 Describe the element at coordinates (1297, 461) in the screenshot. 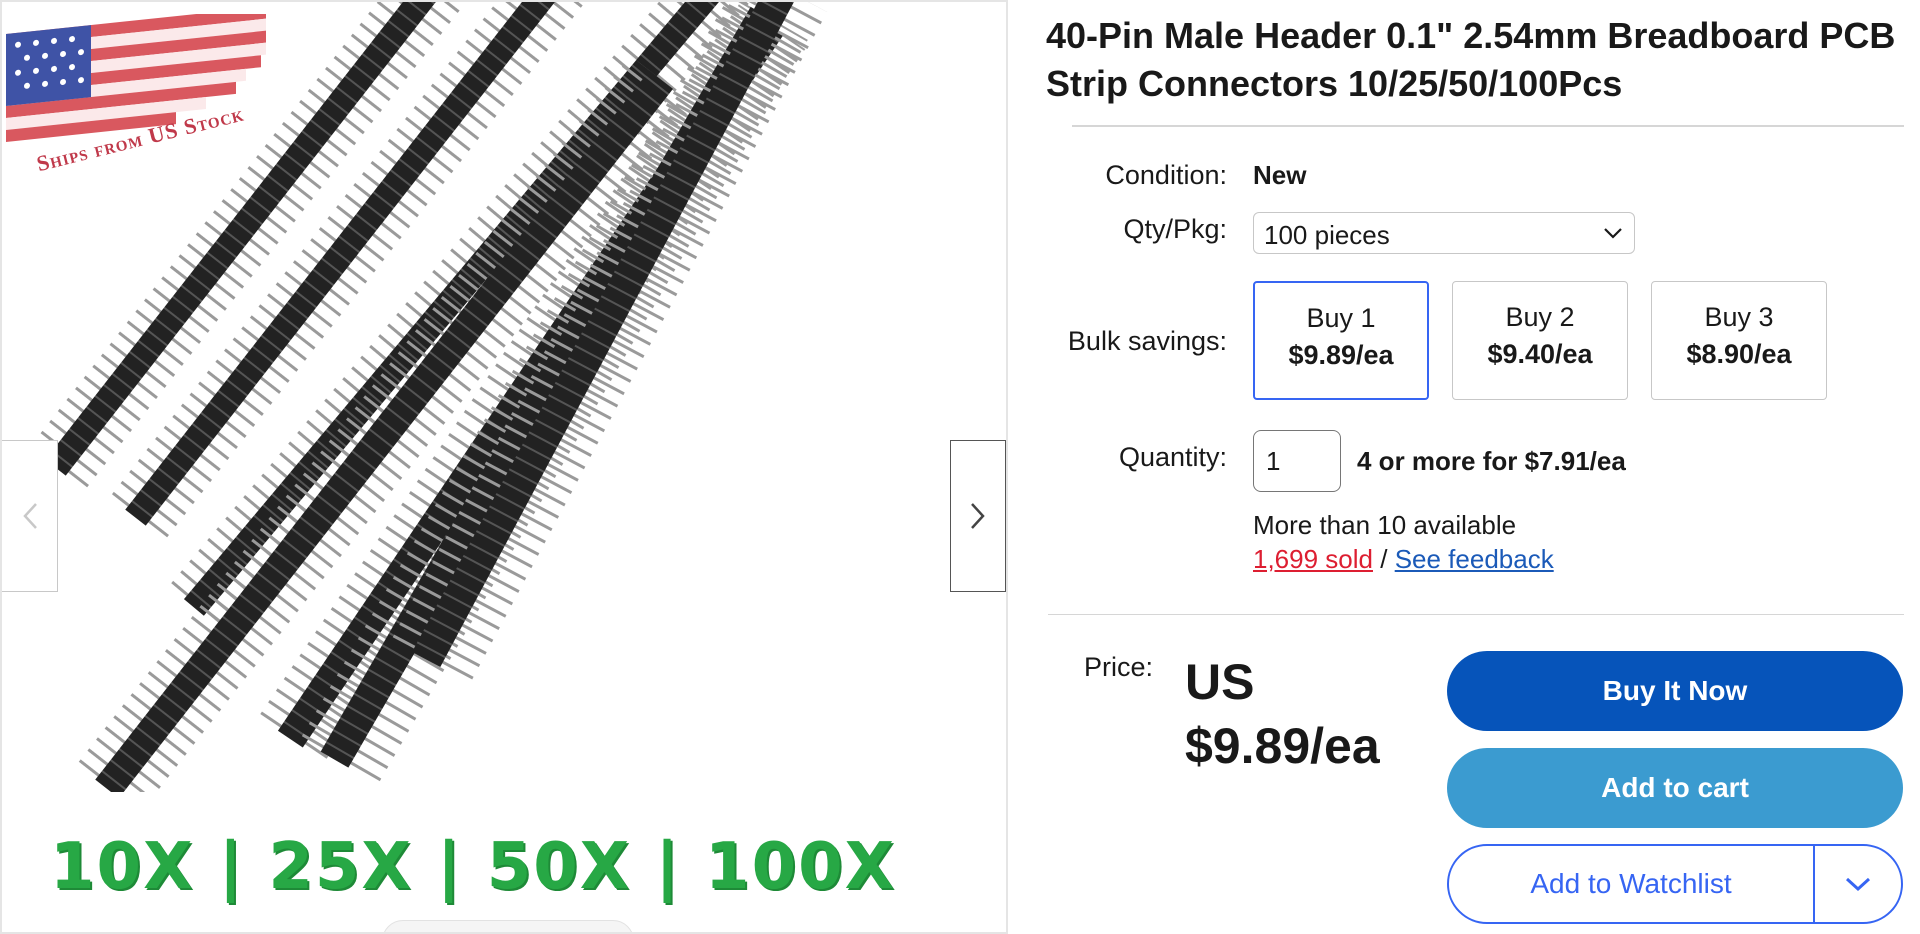

I see `quantity-input: 1` at that location.